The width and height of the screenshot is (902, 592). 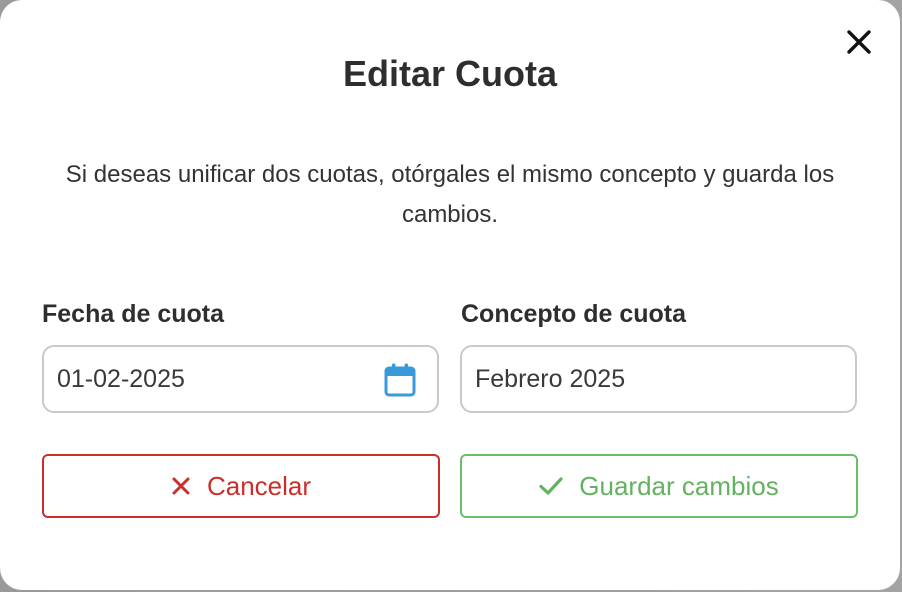 I want to click on x-icon, so click(x=181, y=486).